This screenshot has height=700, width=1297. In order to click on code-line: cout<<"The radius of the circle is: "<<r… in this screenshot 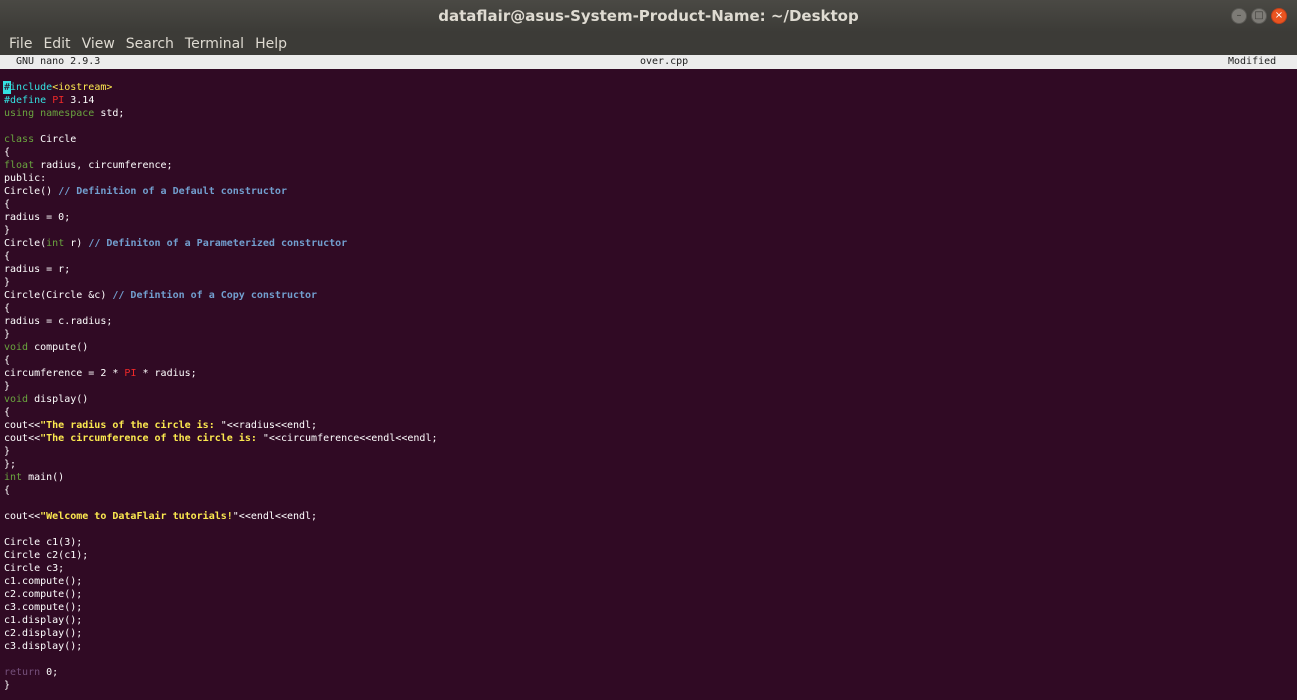, I will do `click(161, 425)`.